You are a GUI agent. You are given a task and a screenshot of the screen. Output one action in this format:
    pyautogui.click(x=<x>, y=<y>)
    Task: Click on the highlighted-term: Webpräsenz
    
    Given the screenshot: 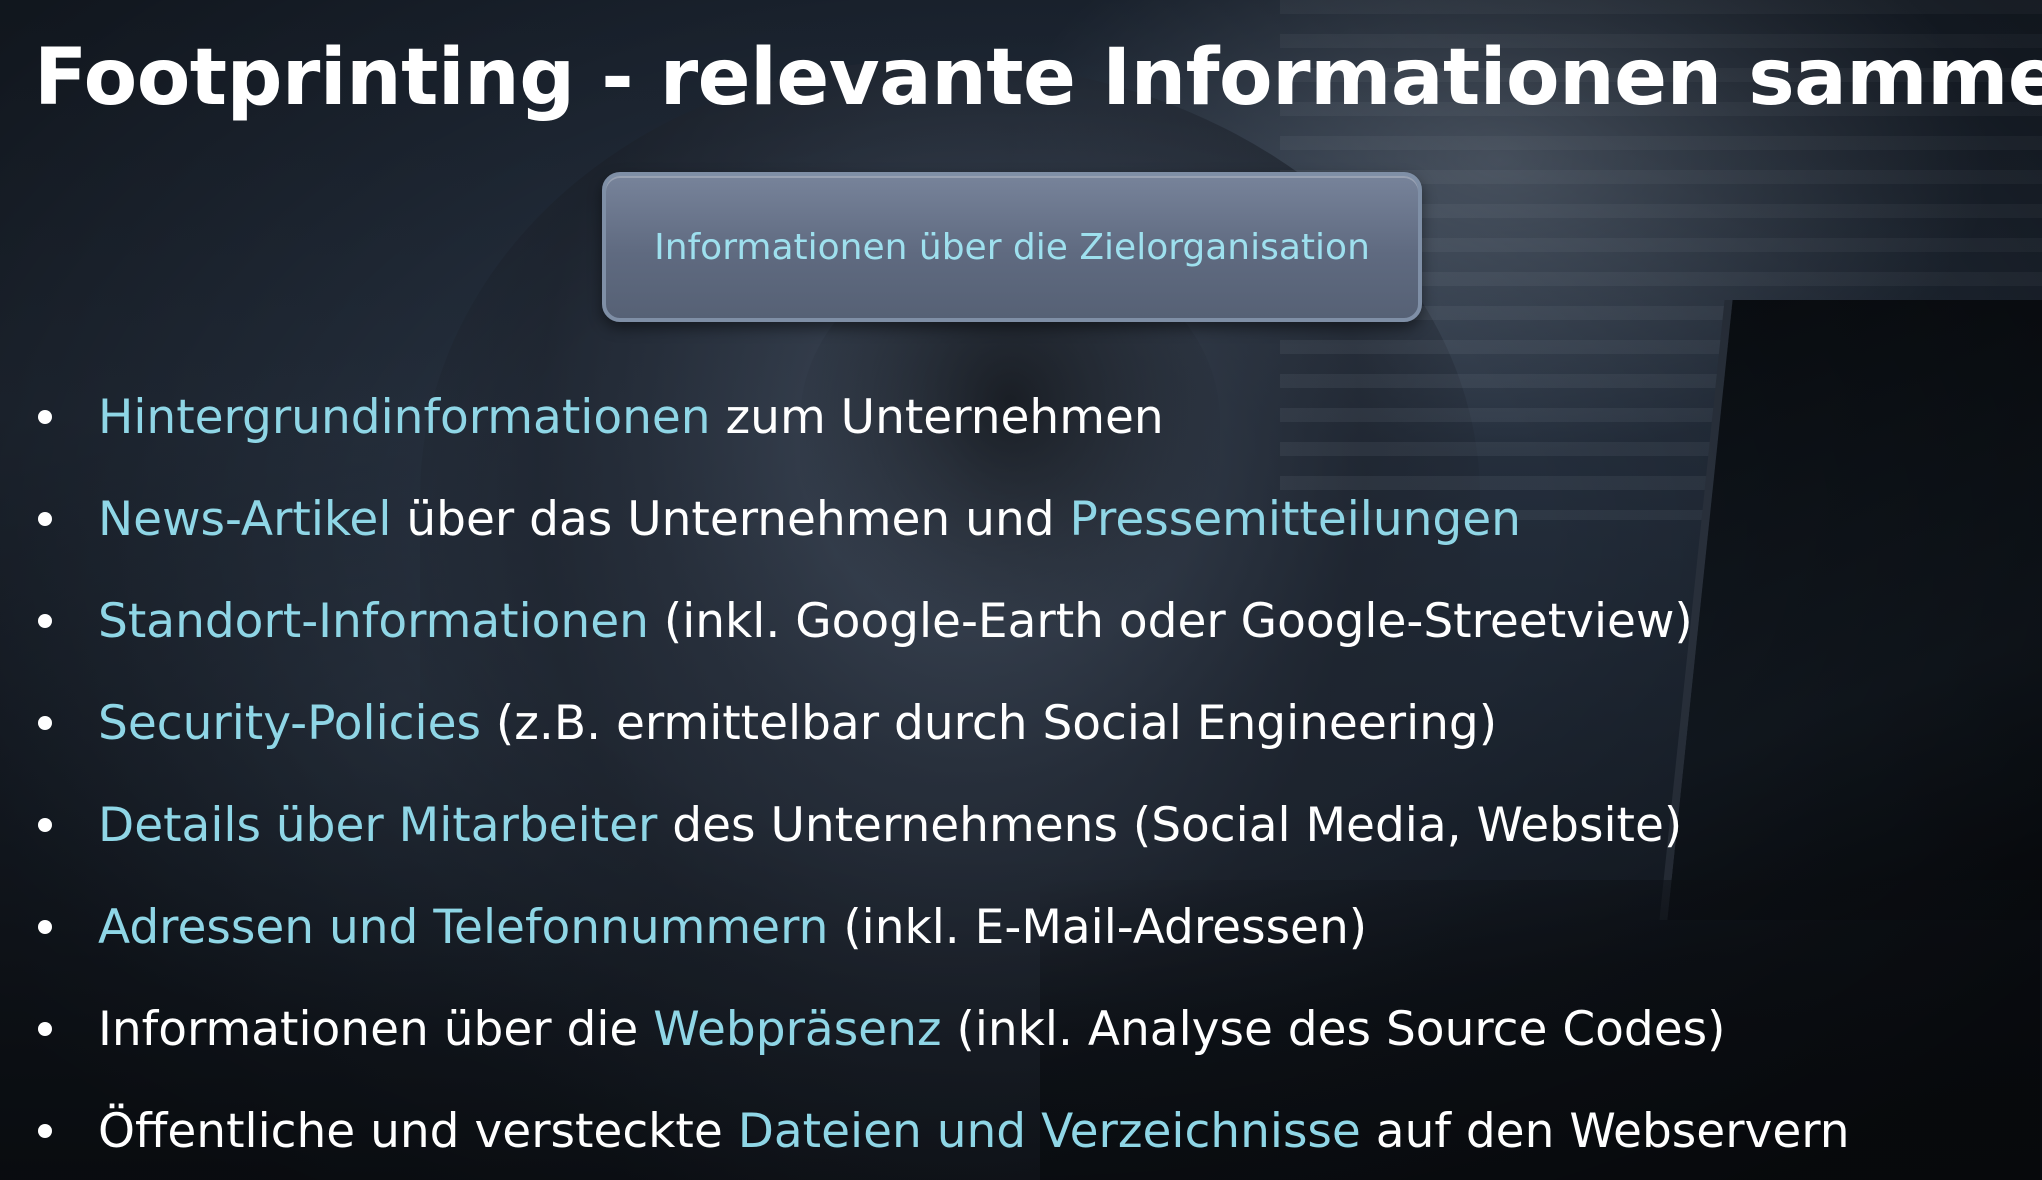 What is the action you would take?
    pyautogui.click(x=797, y=1029)
    